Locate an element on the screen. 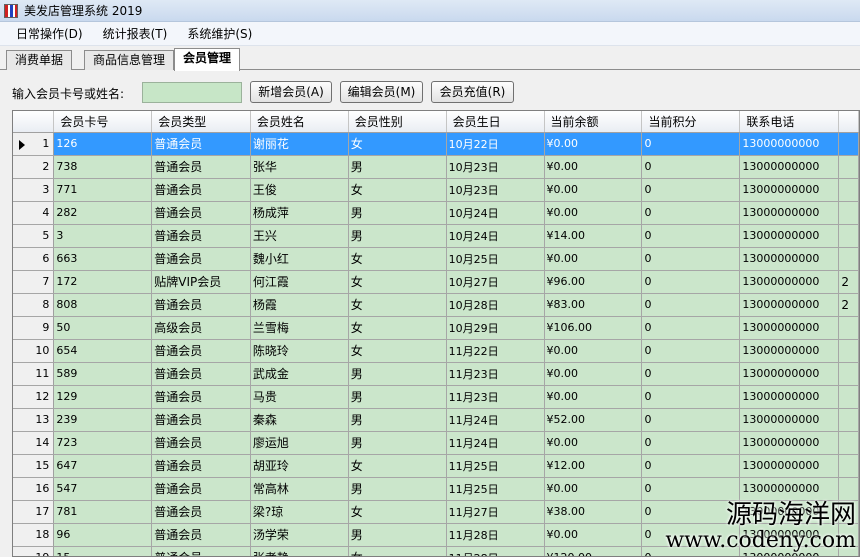 The height and width of the screenshot is (557, 860). birthday-cell: 10月27日 is located at coordinates (495, 282).